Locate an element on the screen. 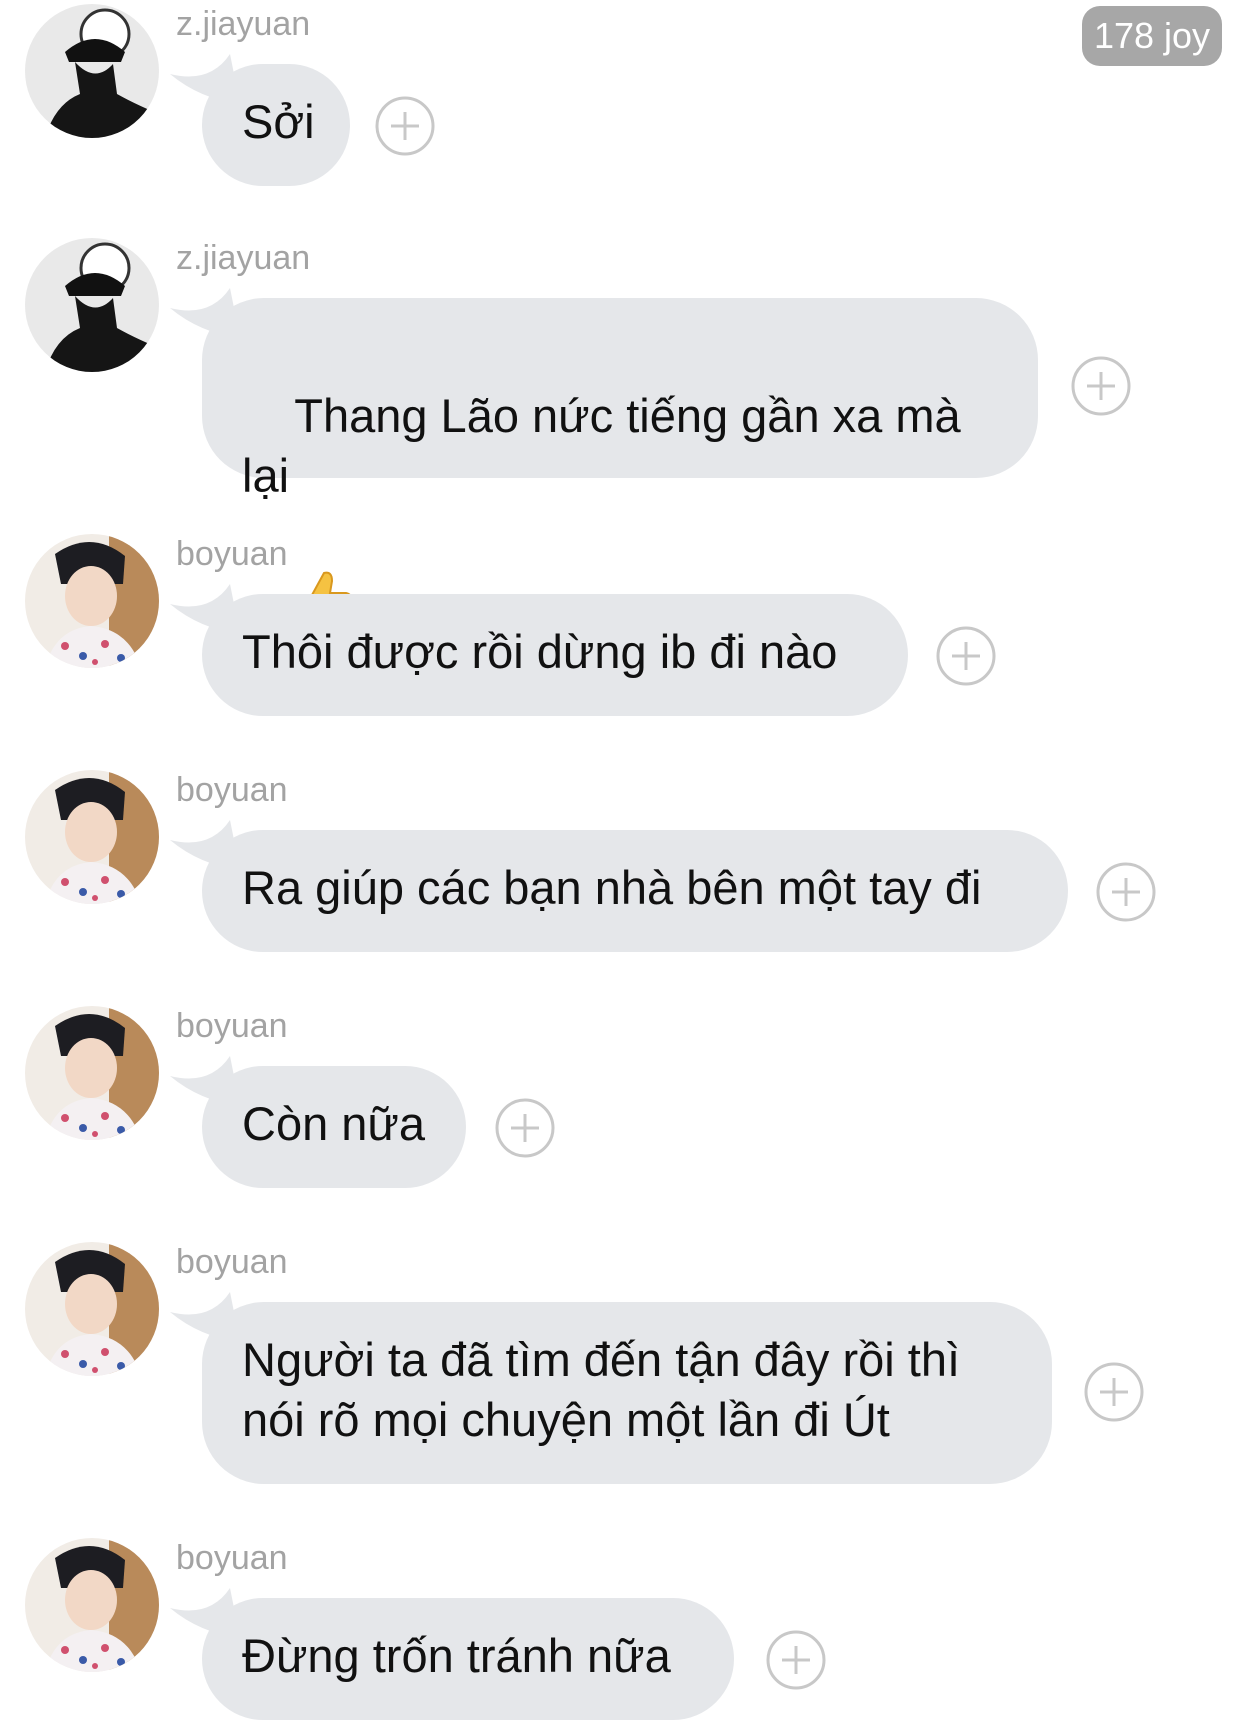 The height and width of the screenshot is (1720, 1242). message-bubble: Còn nữa is located at coordinates (334, 1127).